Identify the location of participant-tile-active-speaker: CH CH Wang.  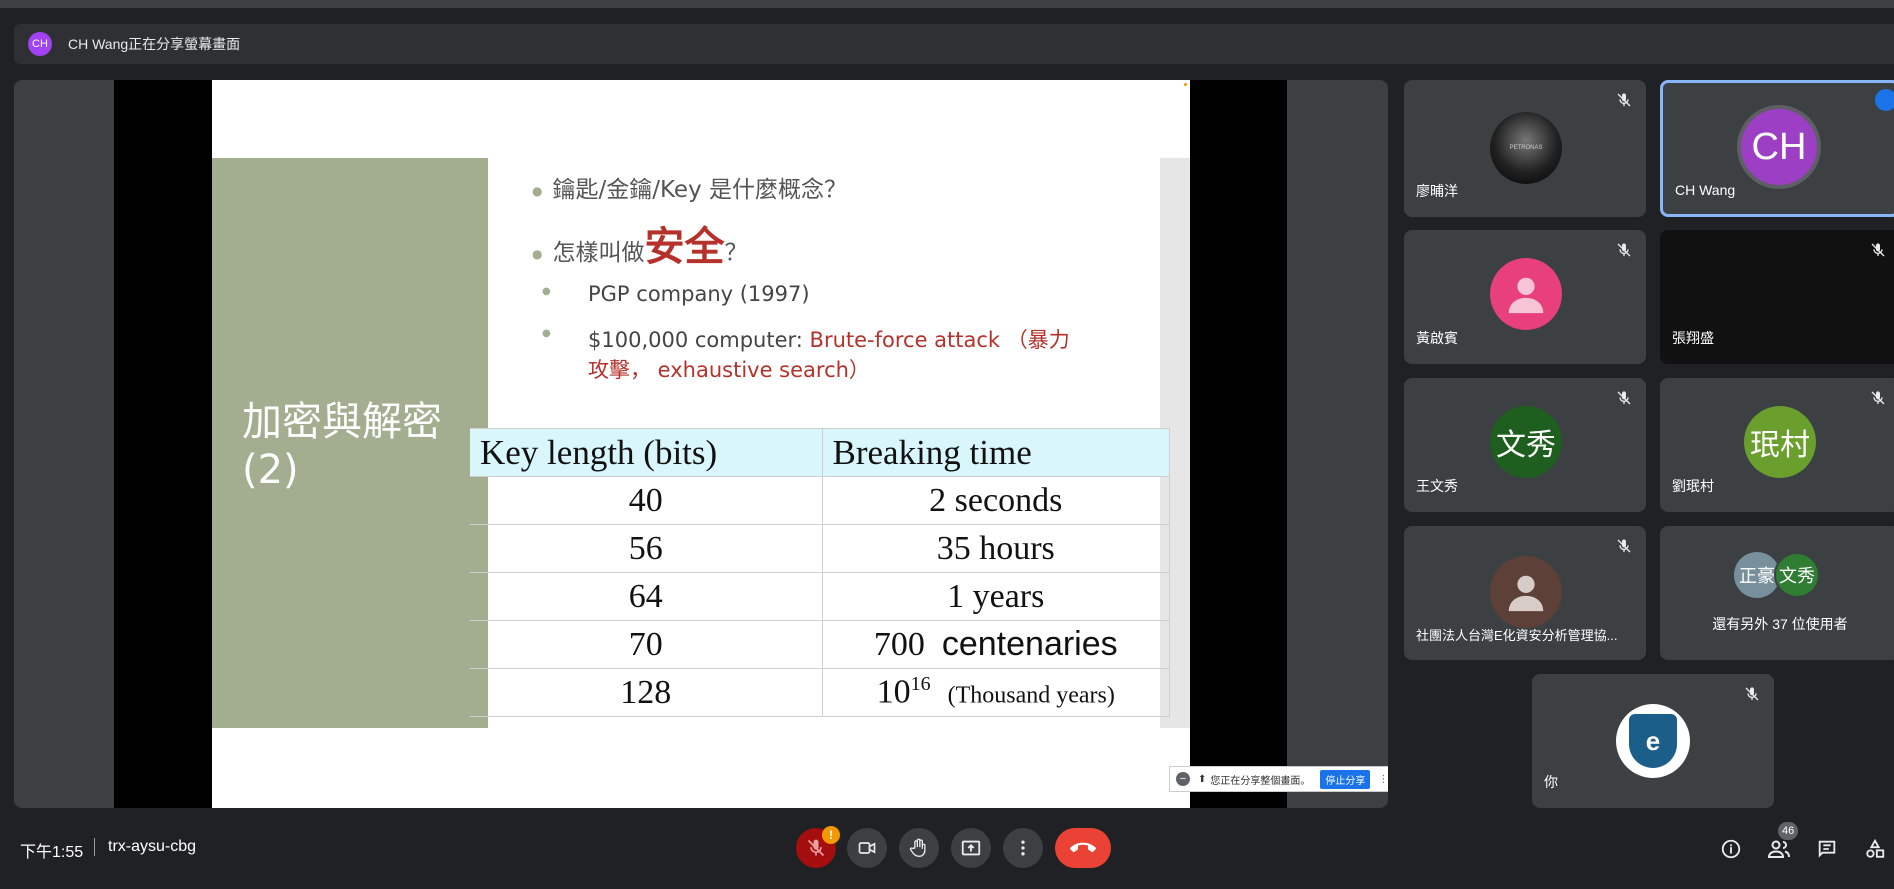
(1777, 148).